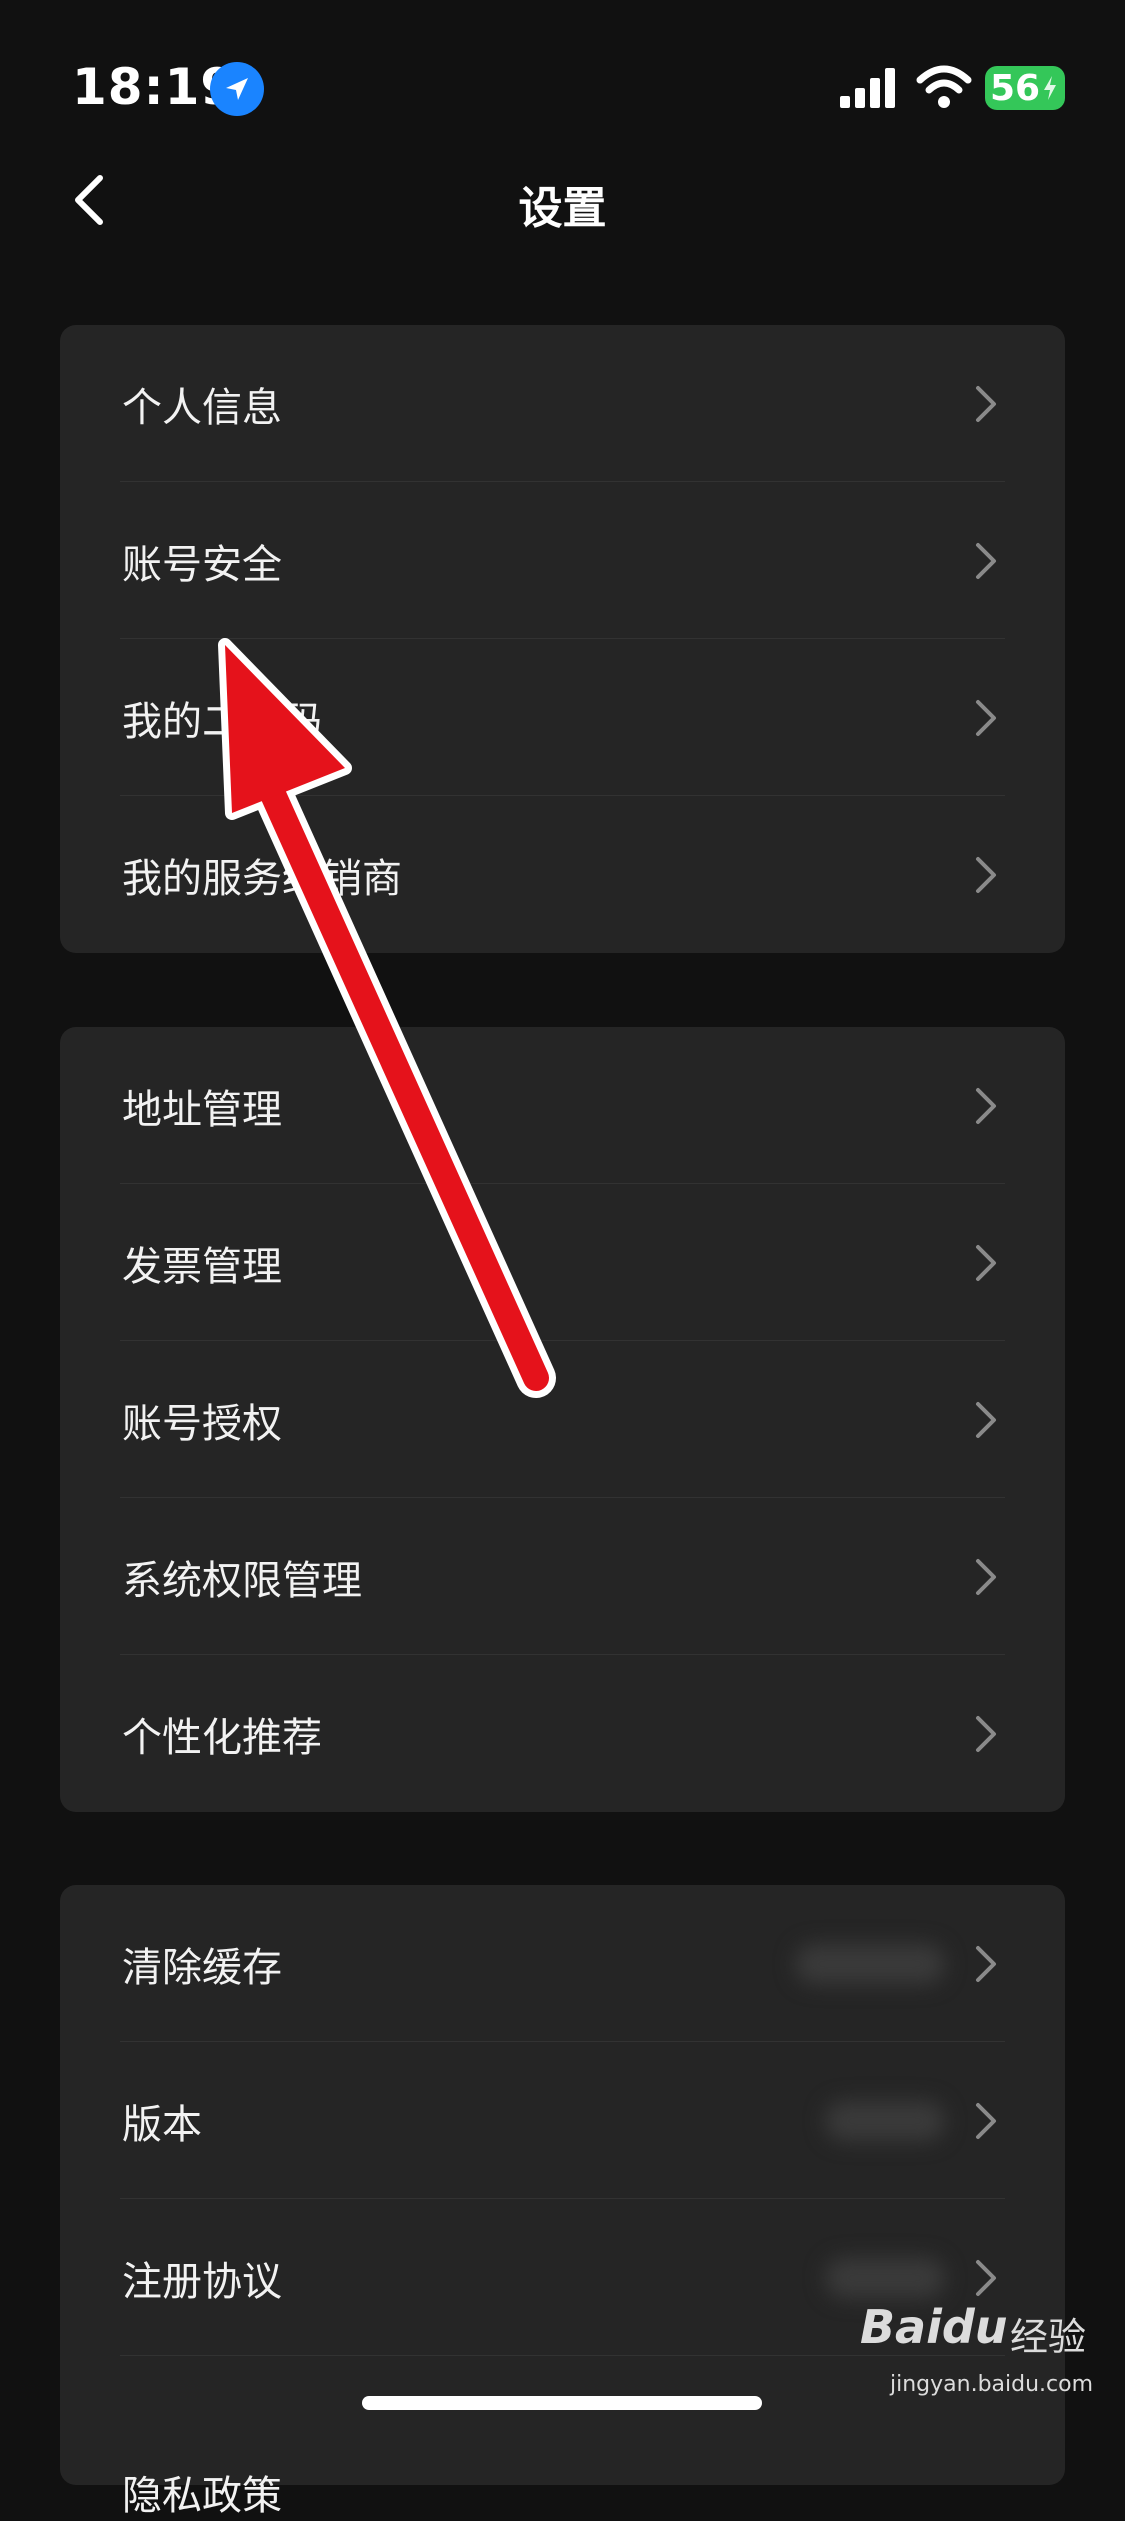 Image resolution: width=1125 pixels, height=2521 pixels. I want to click on row-clear-cache: 清除缓存, so click(562, 1963).